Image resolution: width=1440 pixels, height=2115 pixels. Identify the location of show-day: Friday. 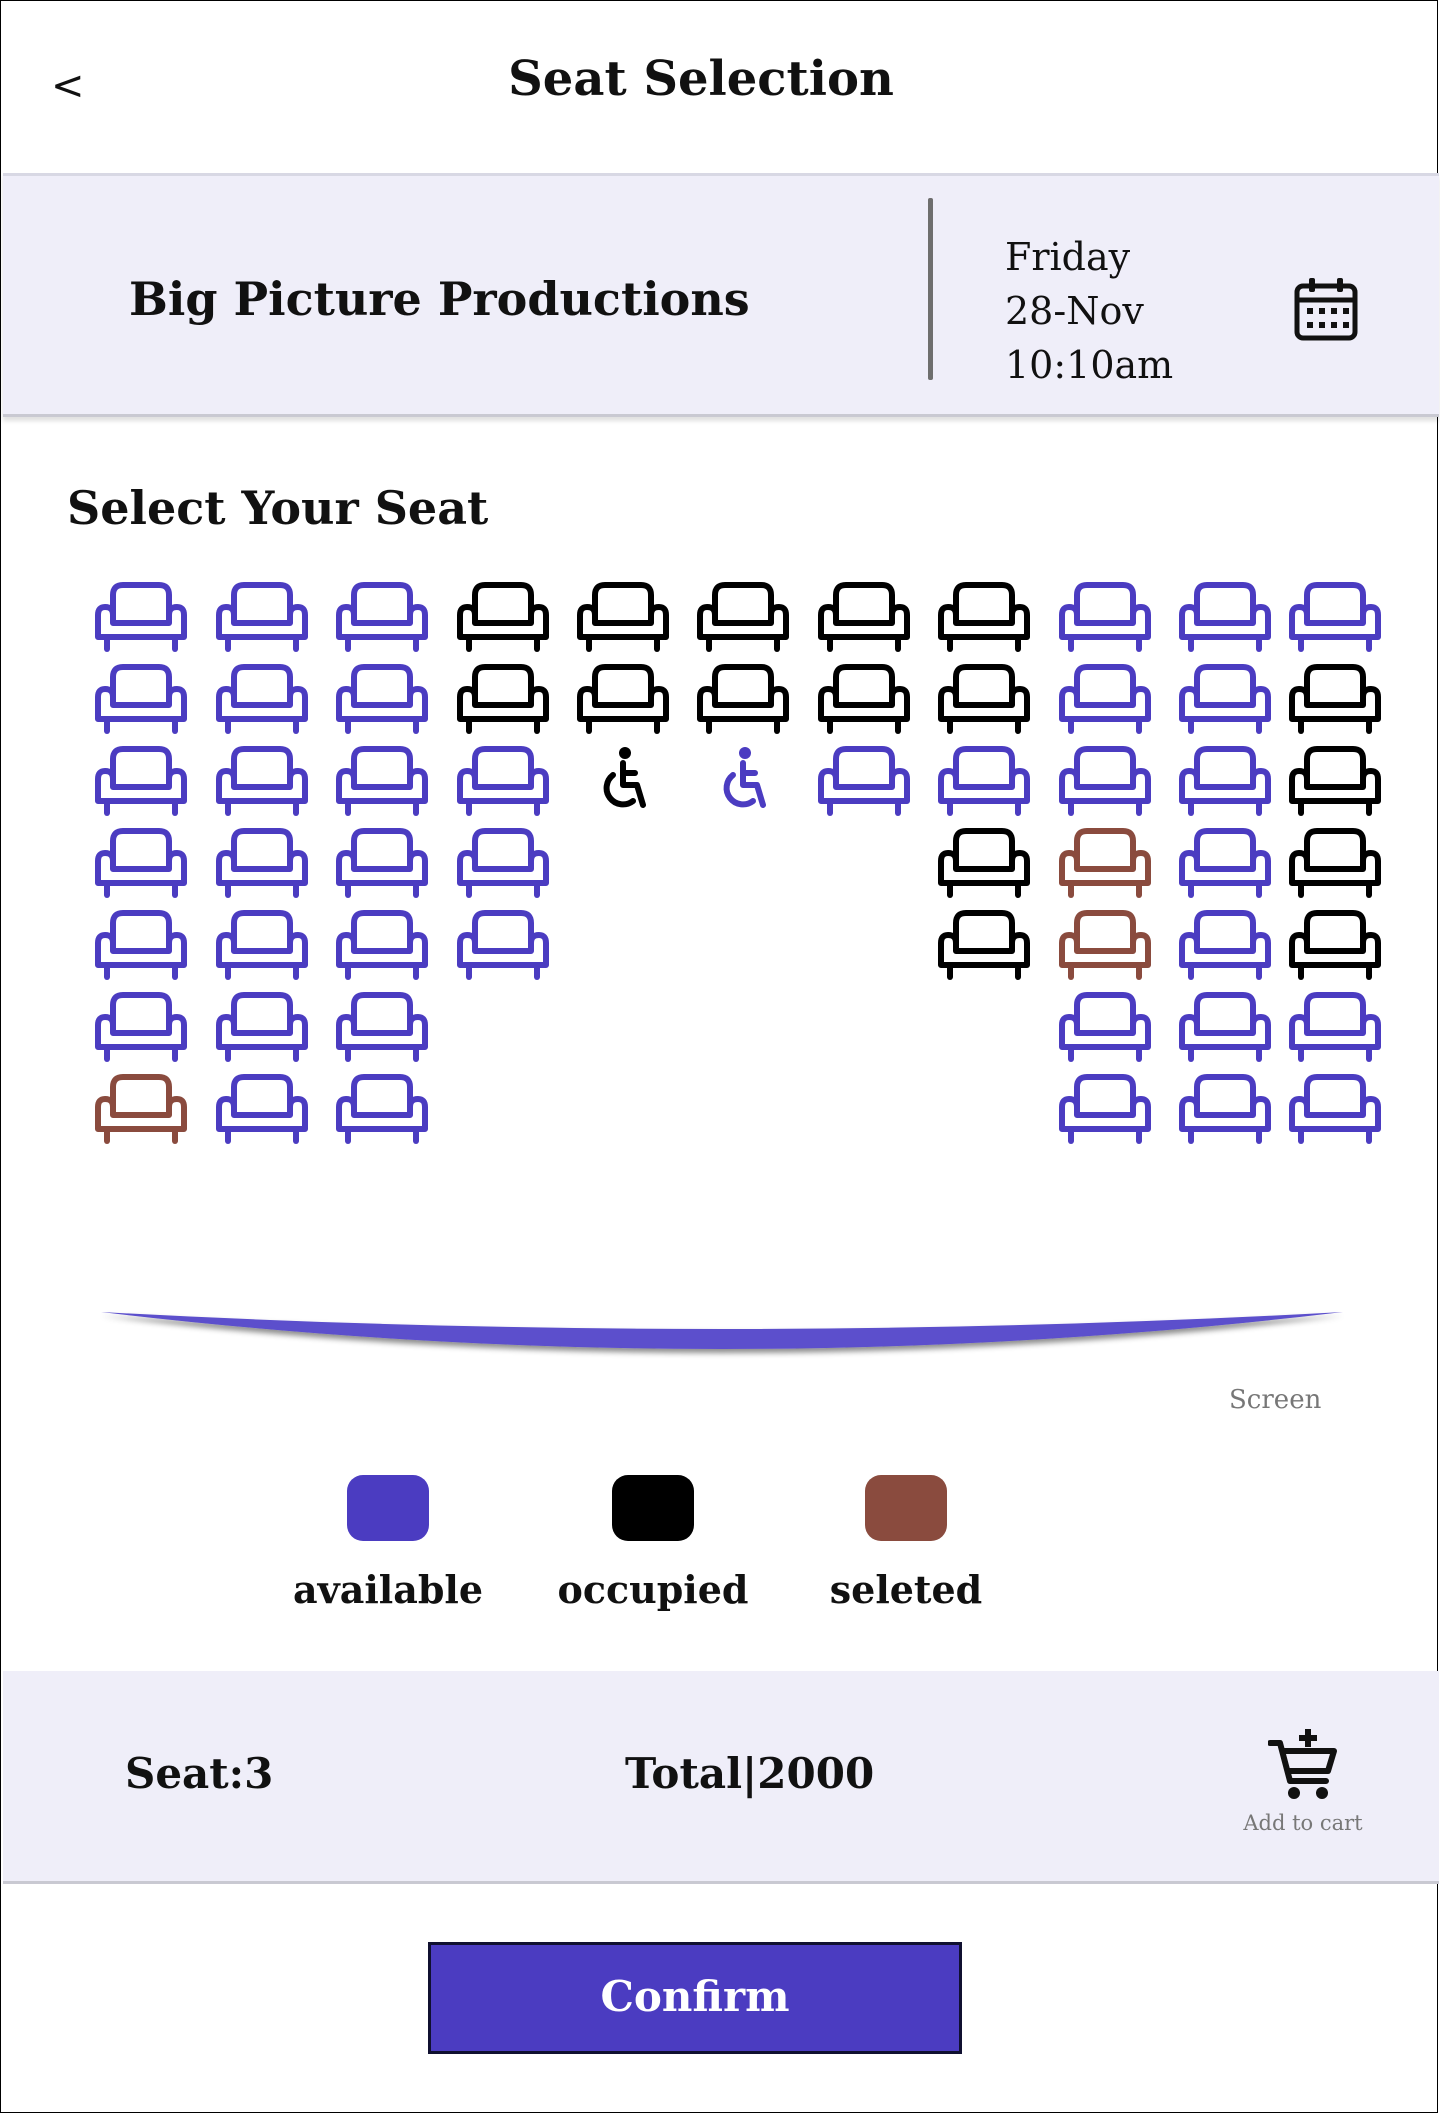
(1068, 257).